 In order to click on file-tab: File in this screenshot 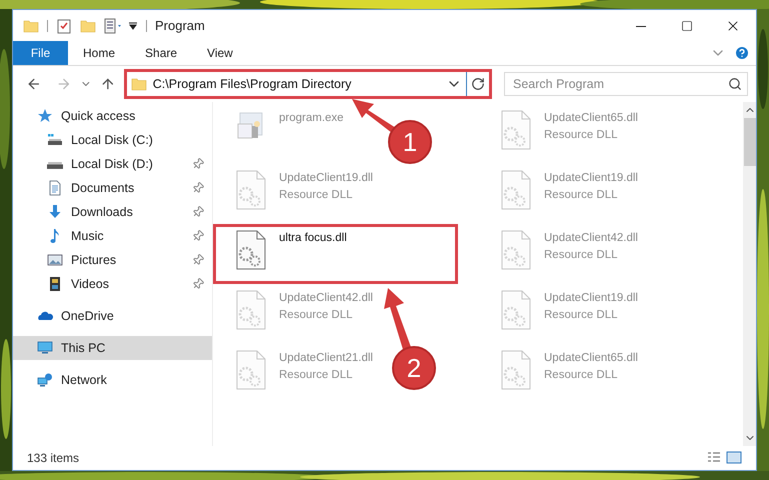, I will do `click(40, 53)`.